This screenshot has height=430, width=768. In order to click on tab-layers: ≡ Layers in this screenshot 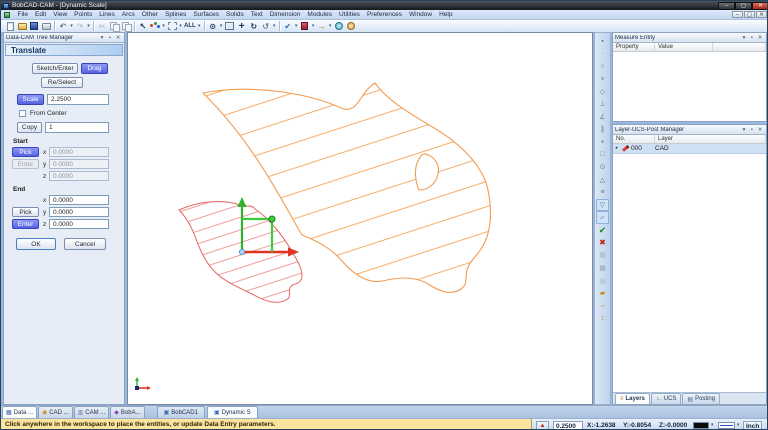, I will do `click(632, 398)`.